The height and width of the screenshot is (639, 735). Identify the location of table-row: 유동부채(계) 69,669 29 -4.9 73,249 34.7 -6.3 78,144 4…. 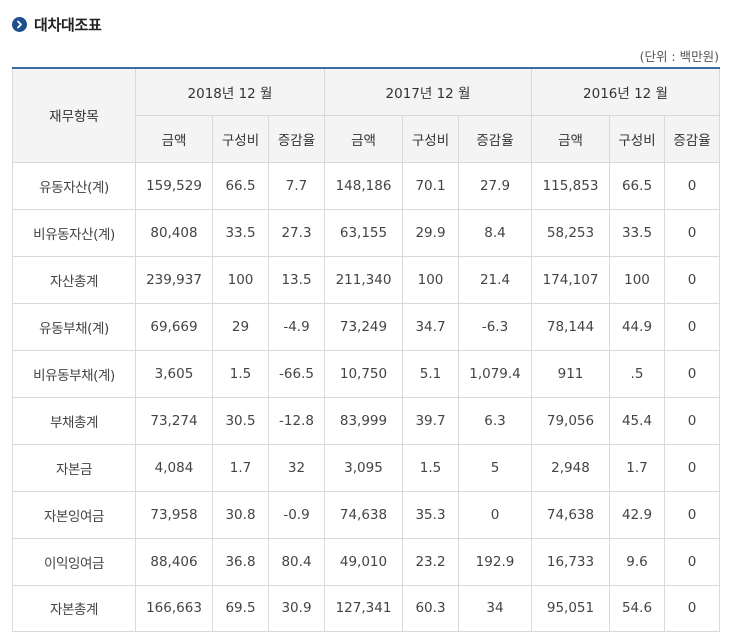
(366, 326).